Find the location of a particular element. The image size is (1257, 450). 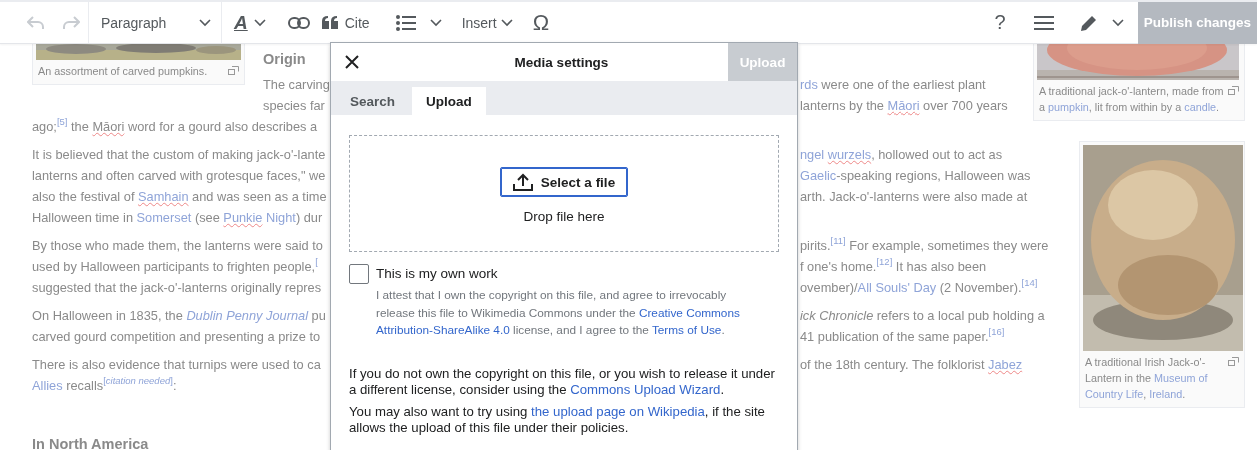

article-text: arth. Jack-o'-lanterns were also made at is located at coordinates (914, 196).